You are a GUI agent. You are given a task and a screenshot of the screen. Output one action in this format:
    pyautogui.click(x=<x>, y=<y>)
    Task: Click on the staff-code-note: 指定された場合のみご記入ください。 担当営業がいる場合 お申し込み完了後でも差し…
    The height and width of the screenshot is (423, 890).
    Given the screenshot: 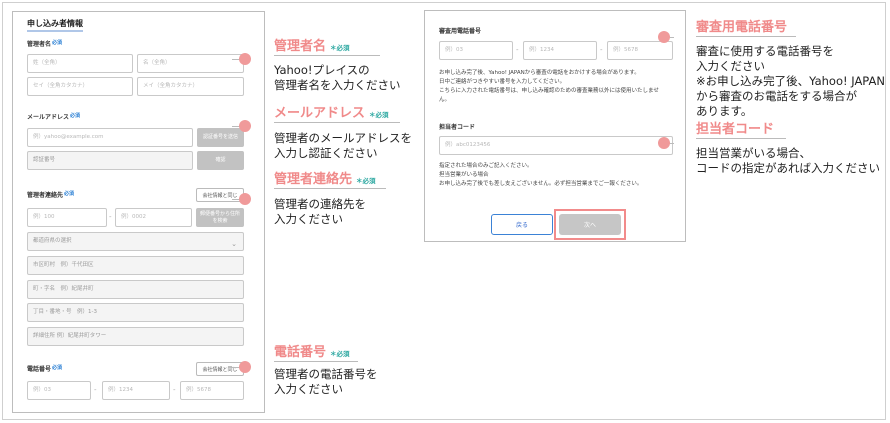 What is the action you would take?
    pyautogui.click(x=541, y=175)
    